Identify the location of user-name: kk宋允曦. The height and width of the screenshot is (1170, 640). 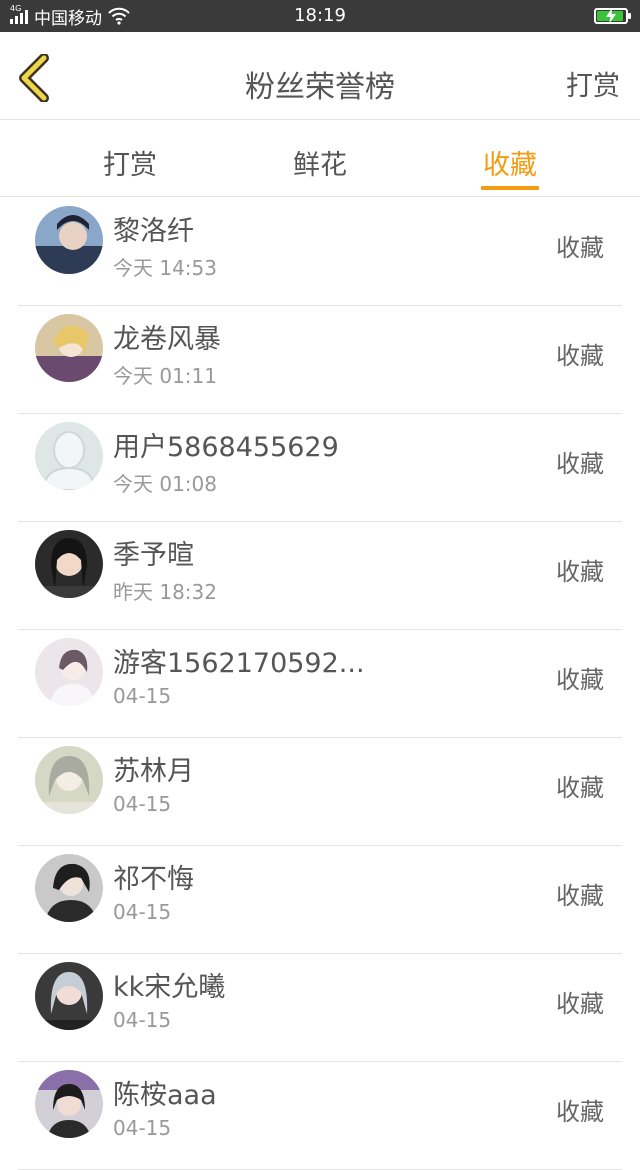
(169, 987).